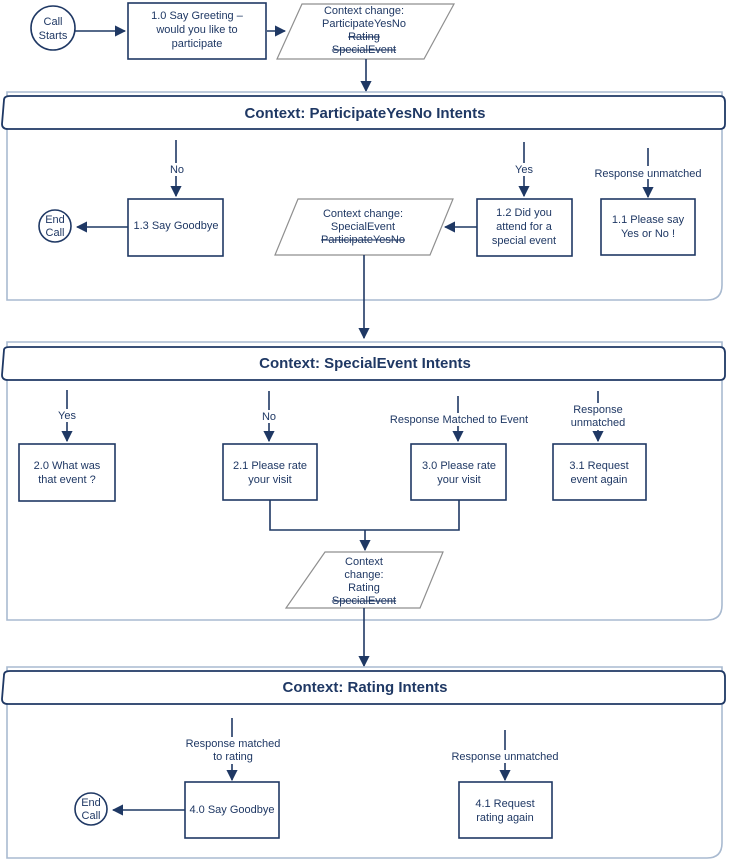 Image resolution: width=729 pixels, height=861 pixels. I want to click on end-call-1-line-1: End, so click(55, 220).